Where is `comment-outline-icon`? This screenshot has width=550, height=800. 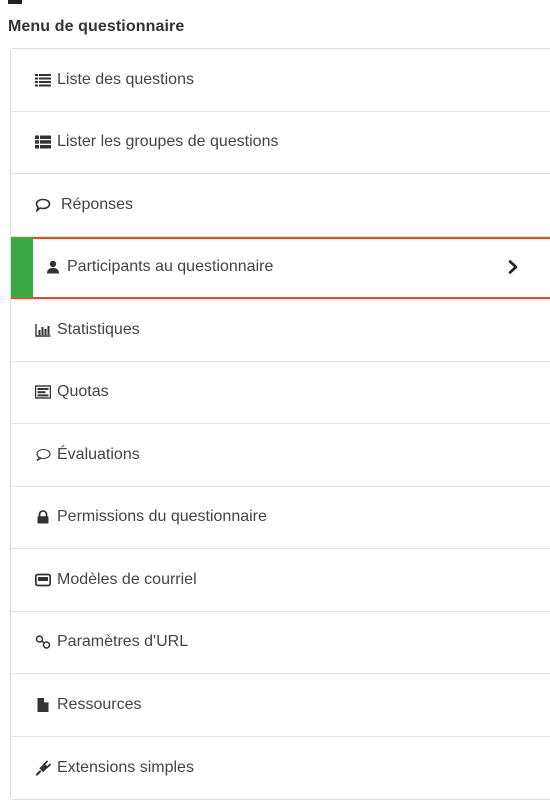 comment-outline-icon is located at coordinates (43, 455).